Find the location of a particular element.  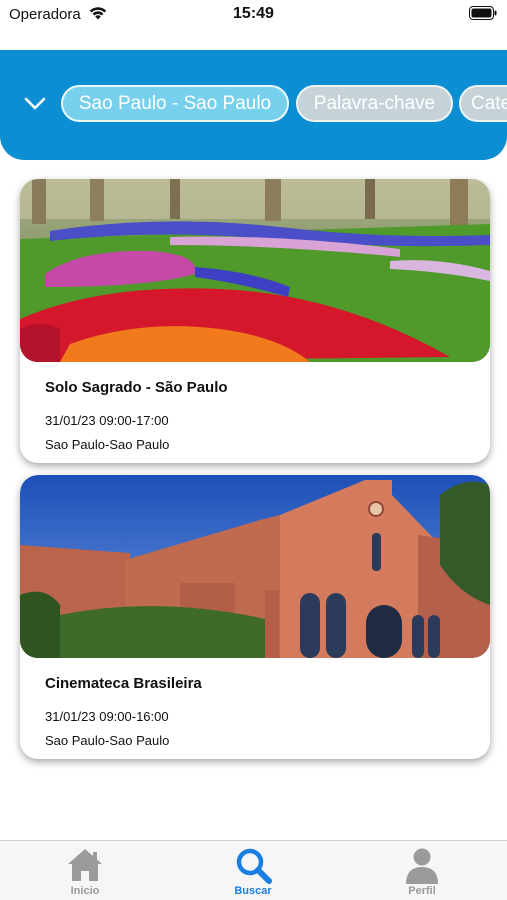

user-icon is located at coordinates (422, 866).